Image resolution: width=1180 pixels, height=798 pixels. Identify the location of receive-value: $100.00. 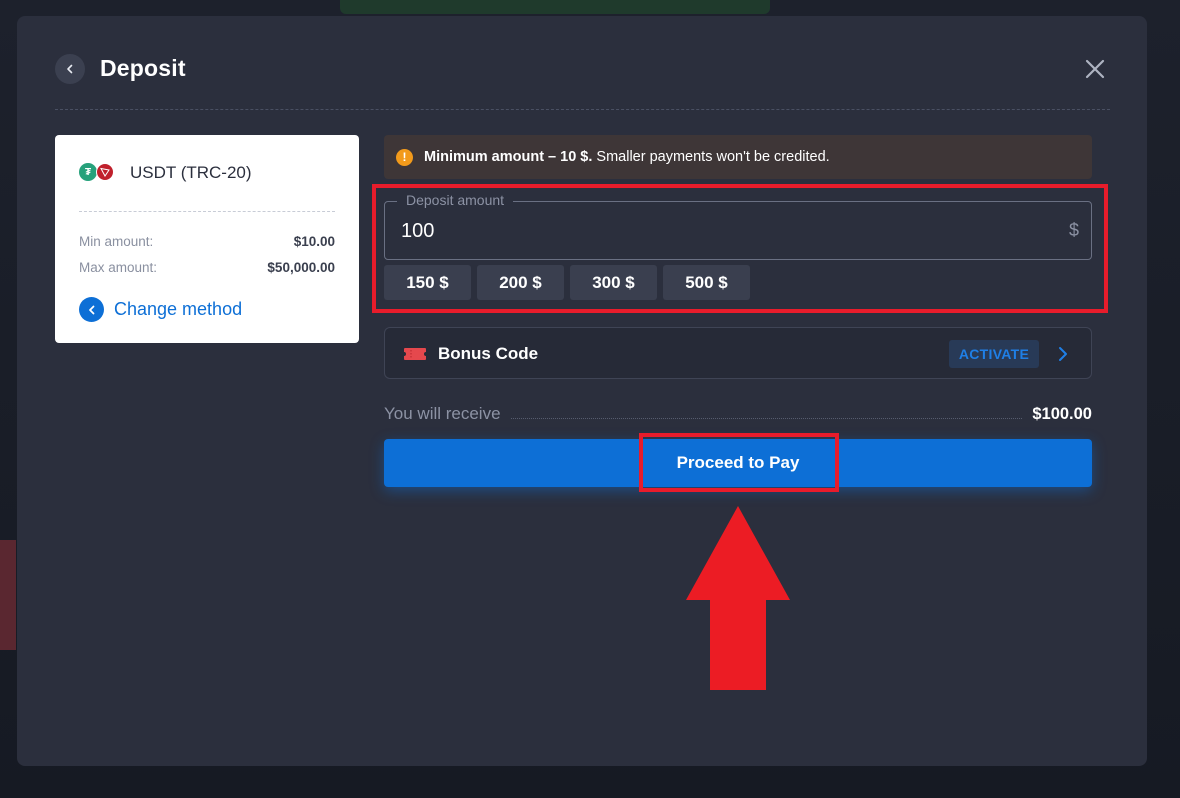
(1062, 414).